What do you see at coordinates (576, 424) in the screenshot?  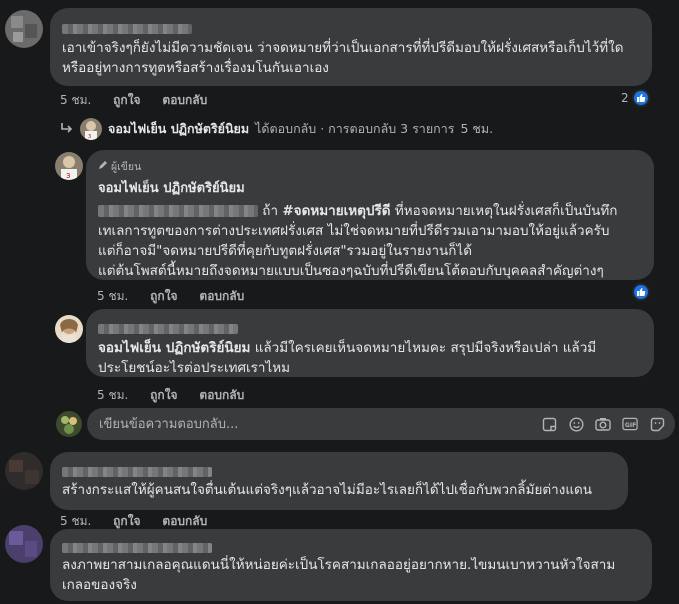 I see `emoji-icon` at bounding box center [576, 424].